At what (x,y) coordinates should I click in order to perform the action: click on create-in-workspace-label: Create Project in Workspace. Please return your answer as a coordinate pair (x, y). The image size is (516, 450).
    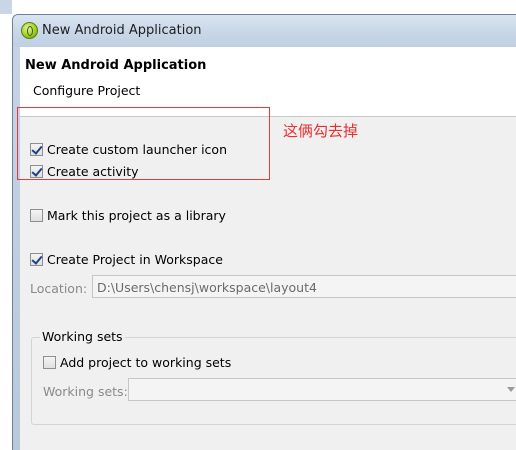
    Looking at the image, I should click on (135, 259).